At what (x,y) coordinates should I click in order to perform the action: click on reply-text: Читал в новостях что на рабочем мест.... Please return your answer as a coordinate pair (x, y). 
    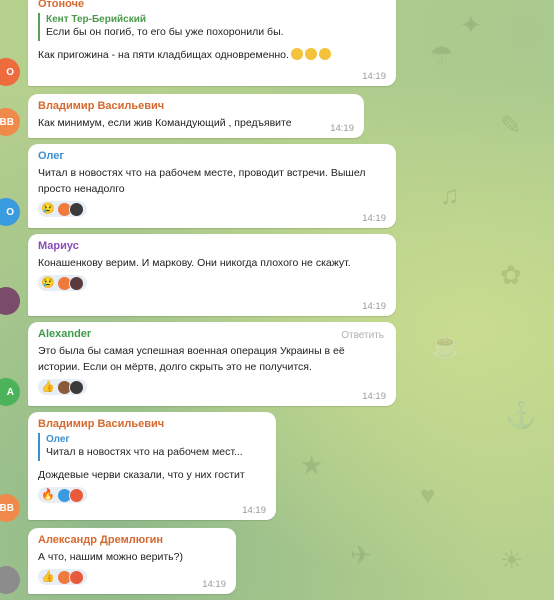
    Looking at the image, I should click on (144, 452).